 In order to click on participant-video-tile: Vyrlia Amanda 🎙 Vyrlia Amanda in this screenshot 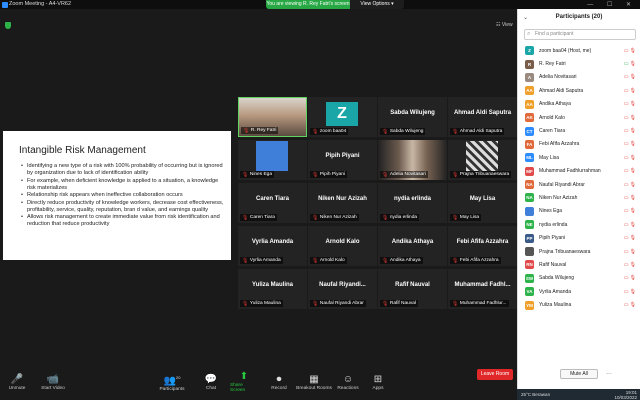, I will do `click(272, 246)`.